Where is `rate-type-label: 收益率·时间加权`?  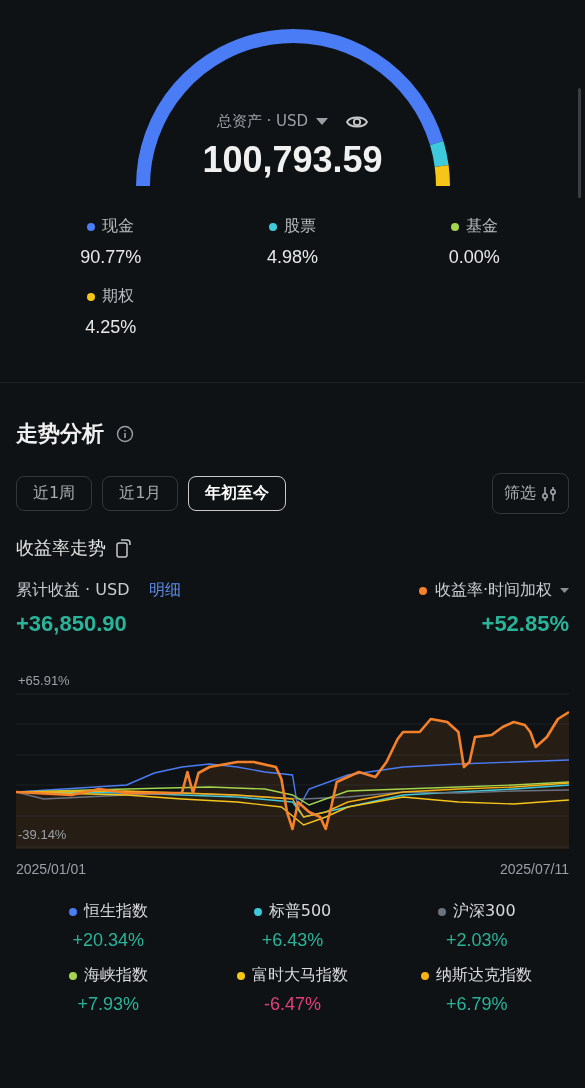 rate-type-label: 收益率·时间加权 is located at coordinates (493, 590).